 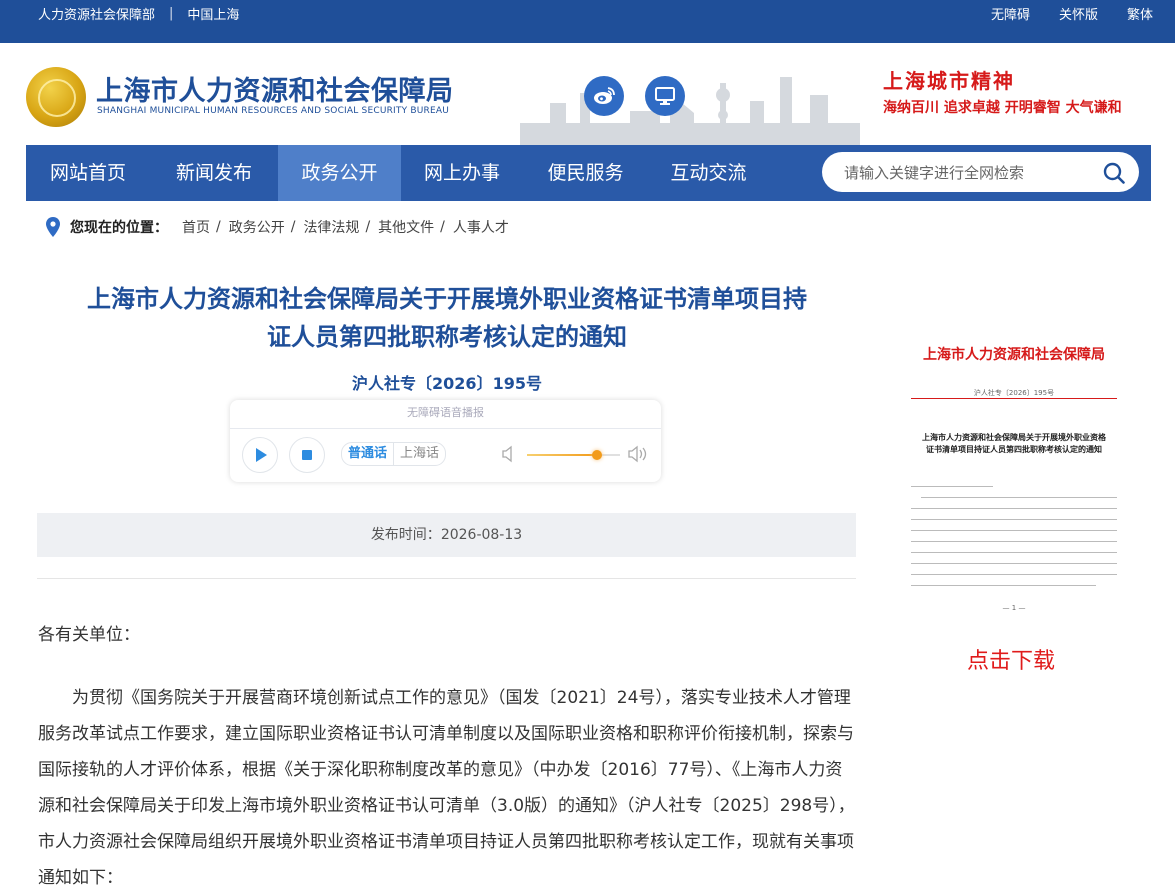 What do you see at coordinates (1078, 13) in the screenshot?
I see `elderly-mode-link: 关怀版` at bounding box center [1078, 13].